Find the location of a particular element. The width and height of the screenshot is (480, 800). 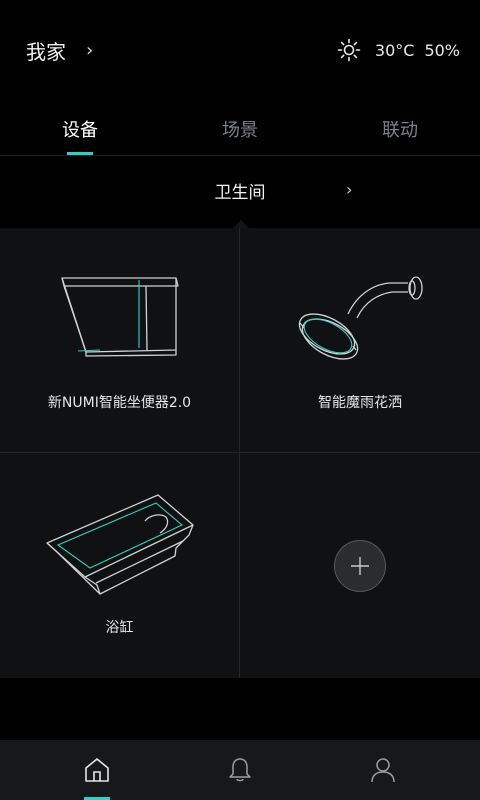

toilet-icon is located at coordinates (120, 317).